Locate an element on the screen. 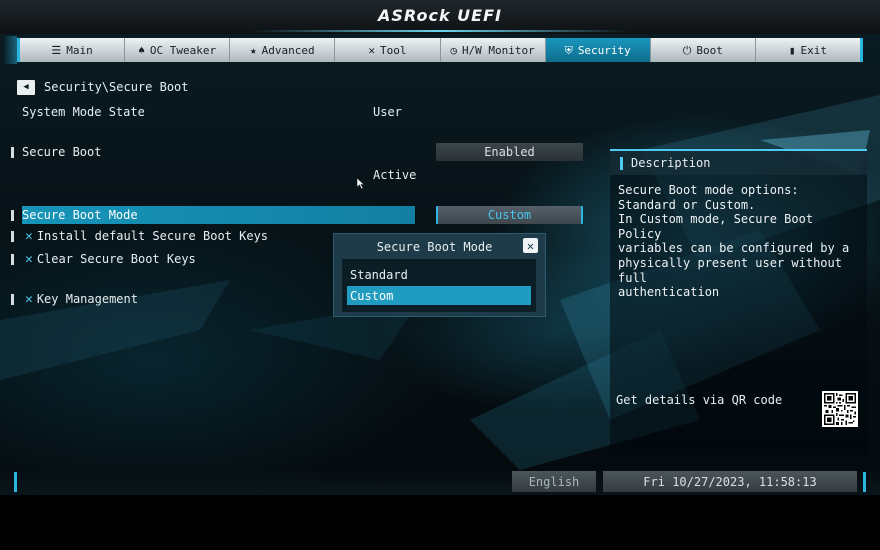 This screenshot has width=880, height=550. breadcrumb: ◀ Security\Secure Boot is located at coordinates (103, 87).